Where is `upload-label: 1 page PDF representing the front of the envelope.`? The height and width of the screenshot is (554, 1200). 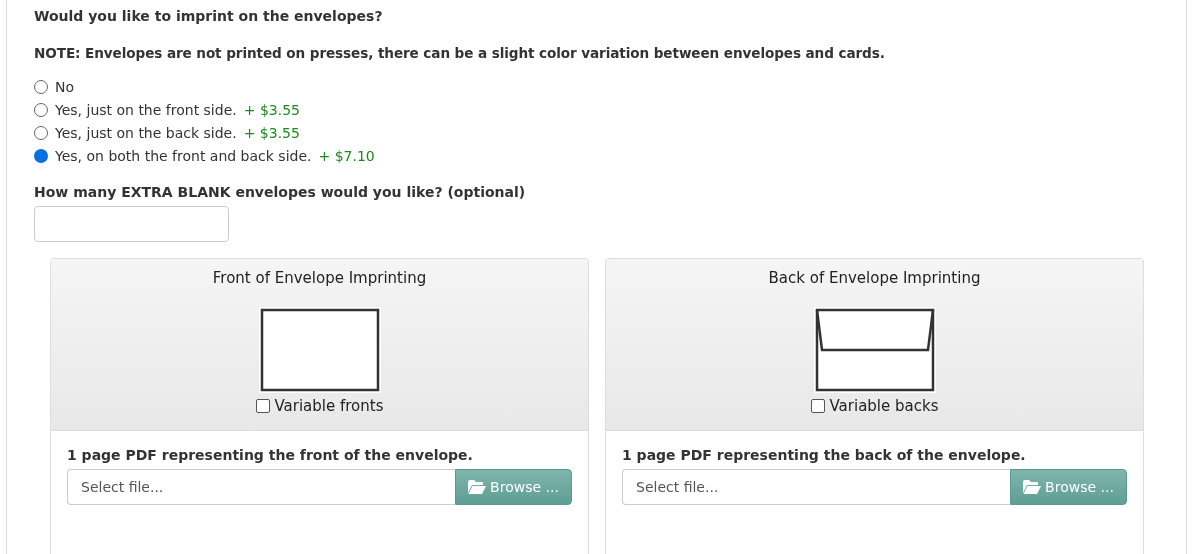
upload-label: 1 page PDF representing the front of the envelope. is located at coordinates (270, 455).